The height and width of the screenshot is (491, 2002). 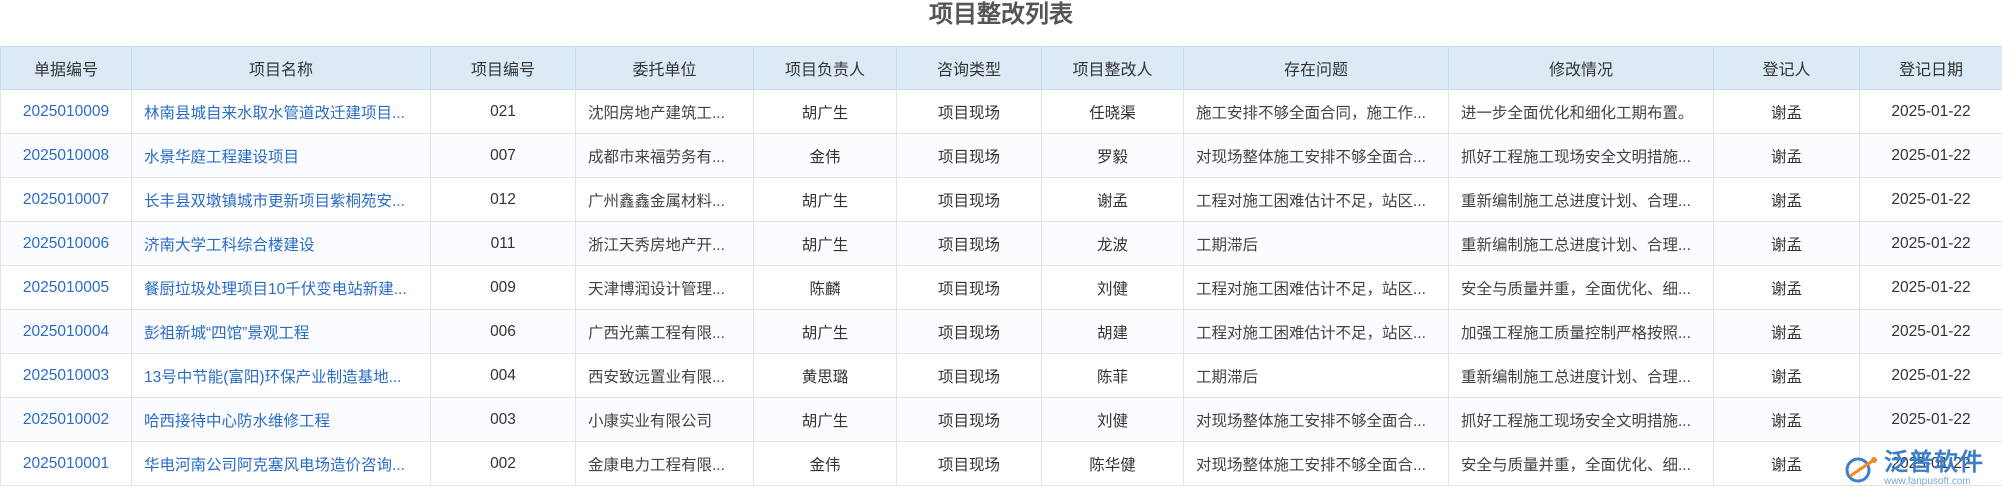 What do you see at coordinates (1930, 68) in the screenshot?
I see `col-header-register-date: 登记日期` at bounding box center [1930, 68].